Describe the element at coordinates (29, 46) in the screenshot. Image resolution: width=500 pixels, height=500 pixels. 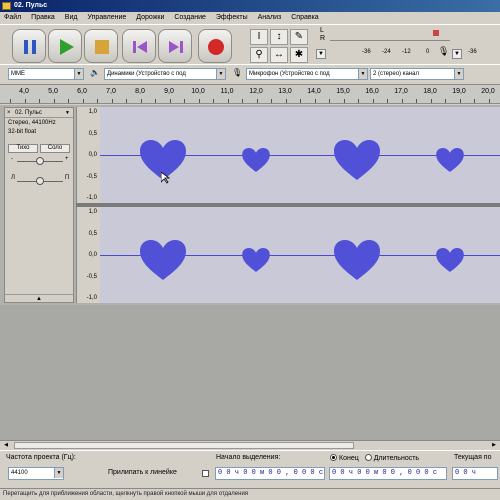
I see `pause-button` at that location.